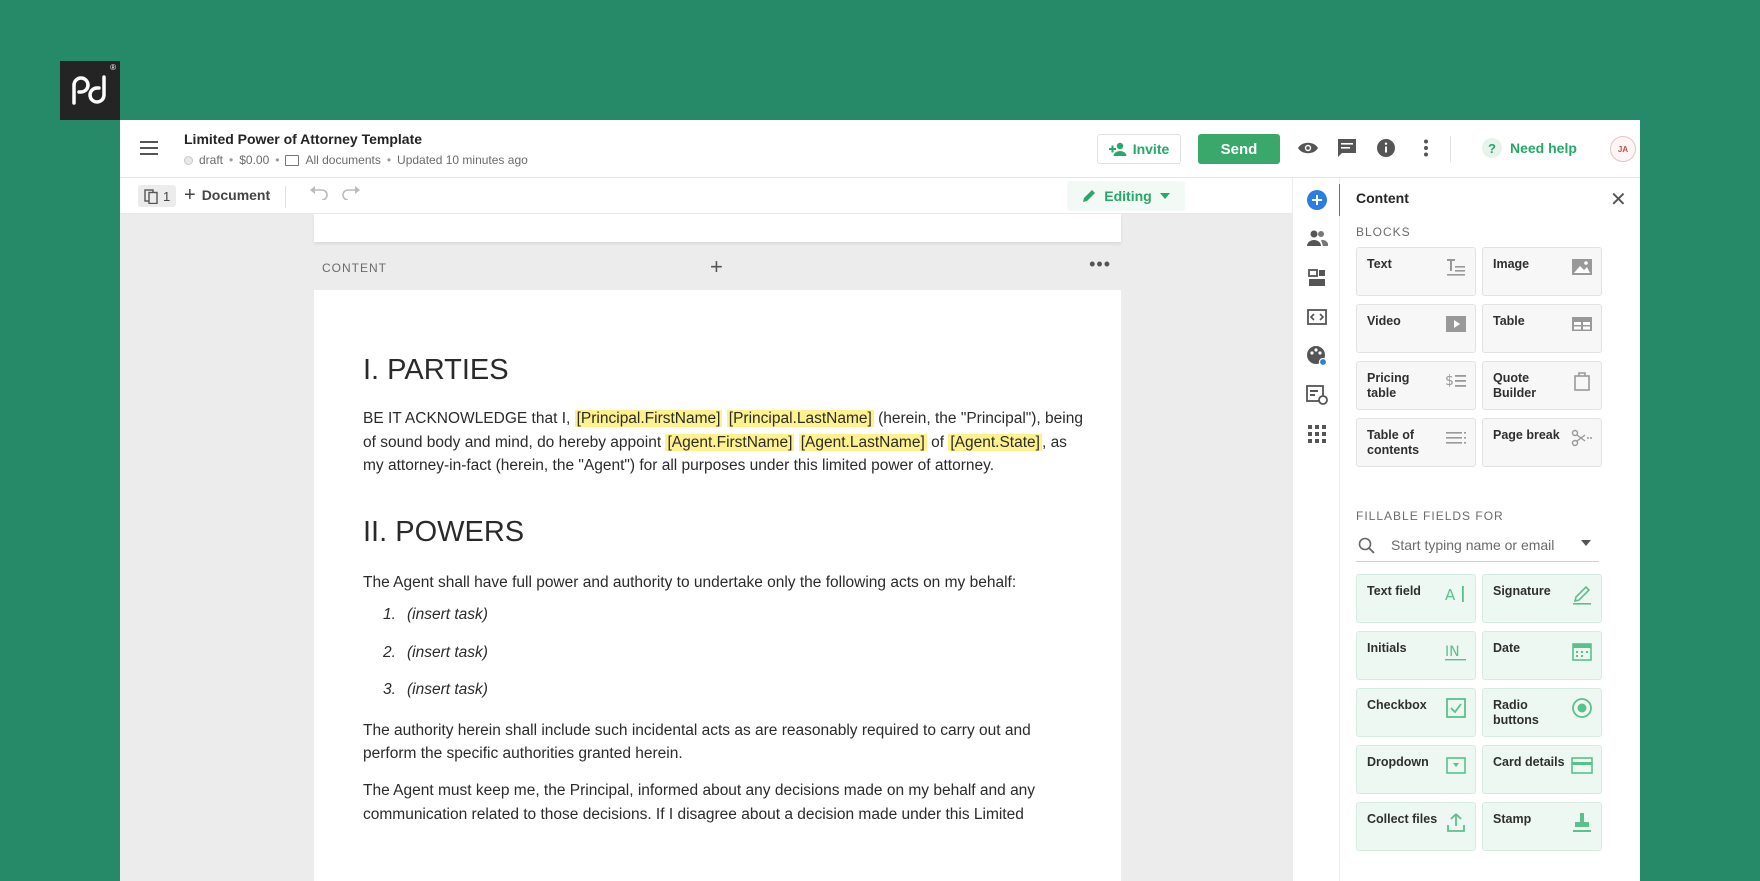 This screenshot has height=881, width=1760. Describe the element at coordinates (389, 652) in the screenshot. I see `list-number: 2.` at that location.